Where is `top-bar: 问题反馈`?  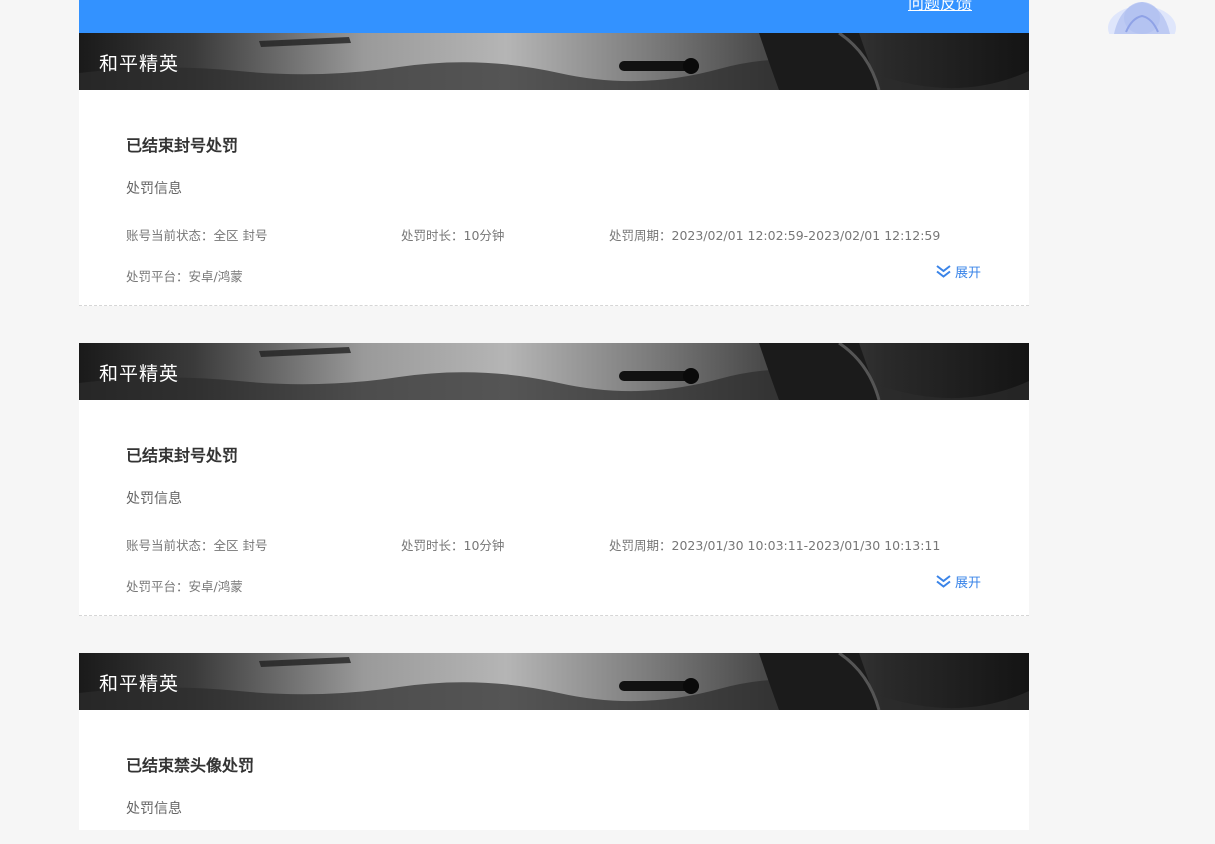 top-bar: 问题反馈 is located at coordinates (554, 16).